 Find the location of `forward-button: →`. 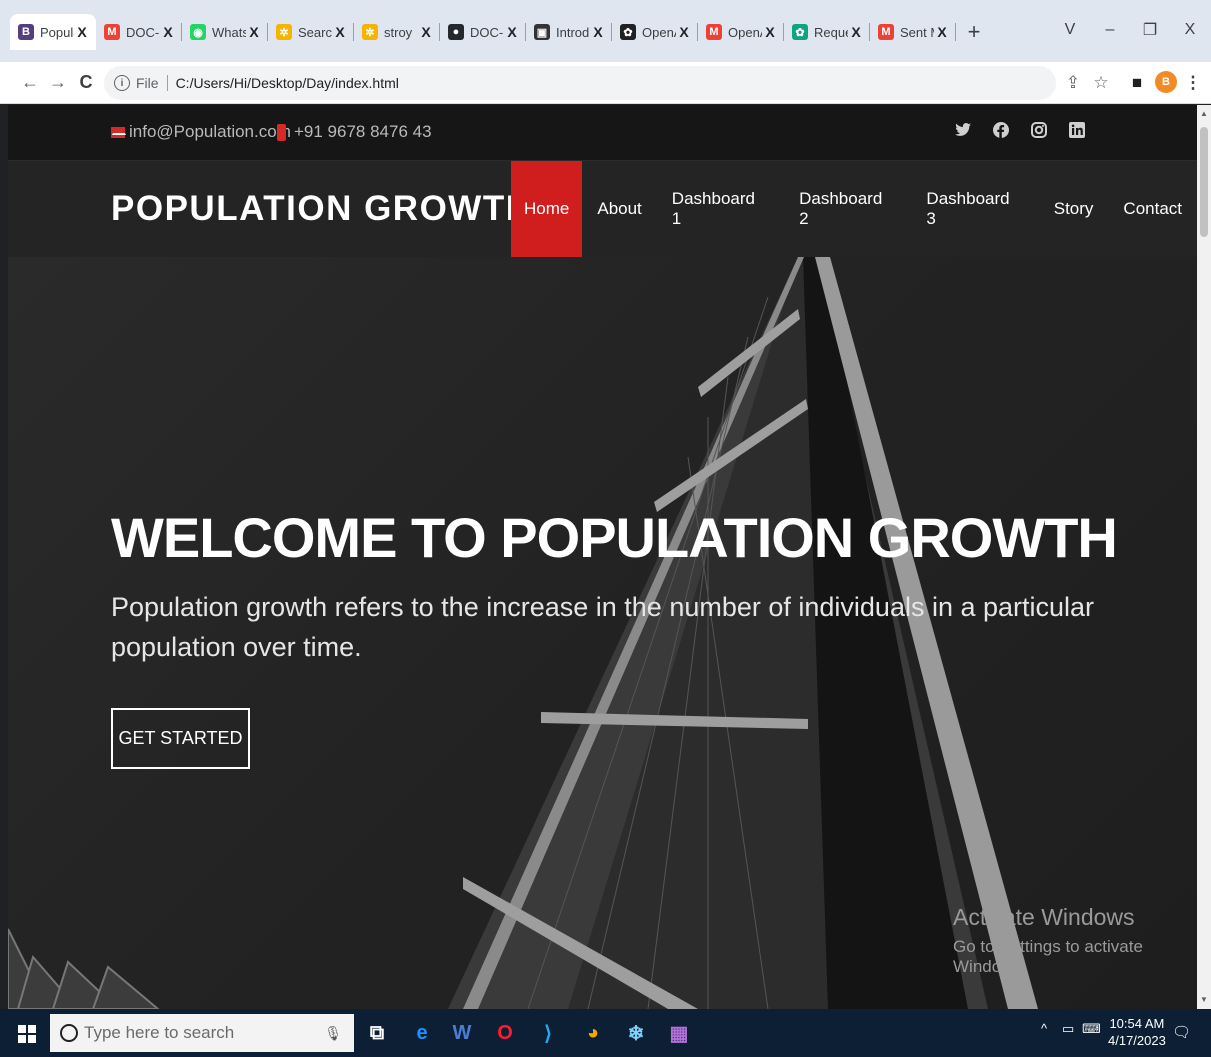

forward-button: → is located at coordinates (58, 82).